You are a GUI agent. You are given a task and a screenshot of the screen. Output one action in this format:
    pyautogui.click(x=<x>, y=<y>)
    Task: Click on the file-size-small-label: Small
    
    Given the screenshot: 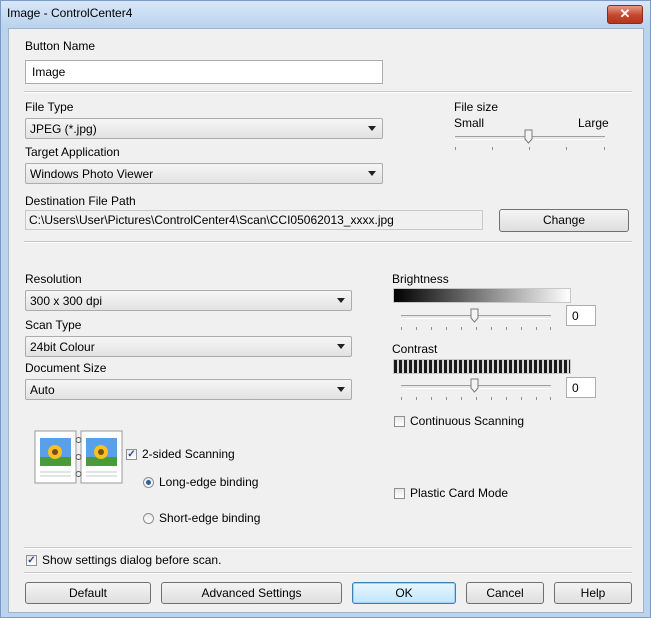 What is the action you would take?
    pyautogui.click(x=469, y=123)
    